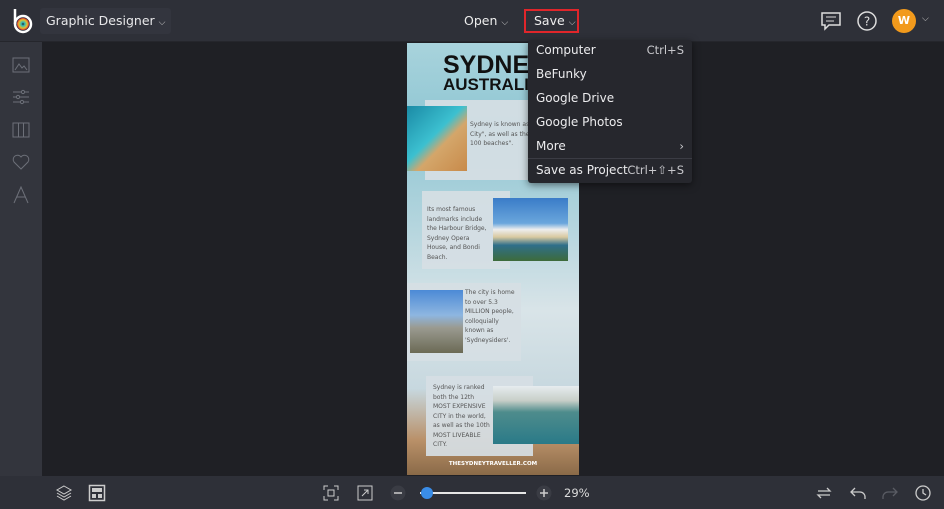 Image resolution: width=944 pixels, height=509 pixels. I want to click on menu-label: Google Drive, so click(575, 98).